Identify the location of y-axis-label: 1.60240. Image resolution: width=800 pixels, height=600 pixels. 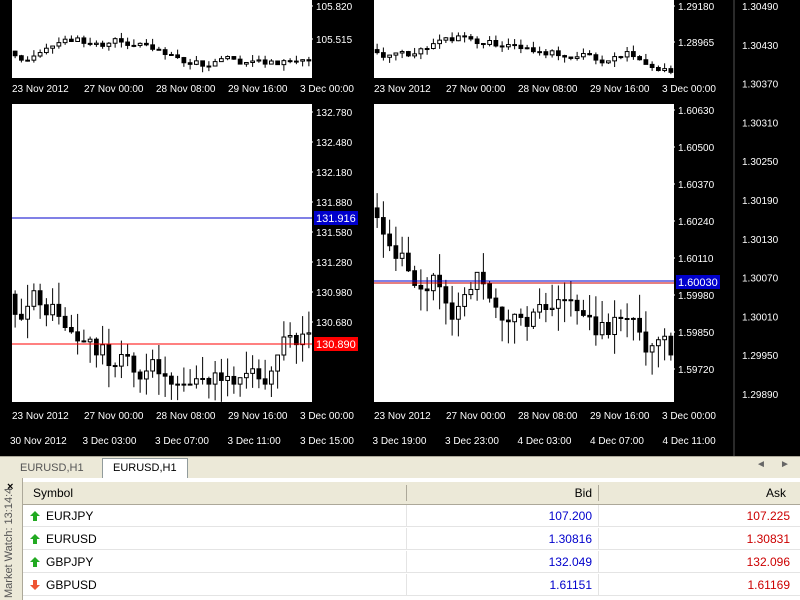
(696, 222).